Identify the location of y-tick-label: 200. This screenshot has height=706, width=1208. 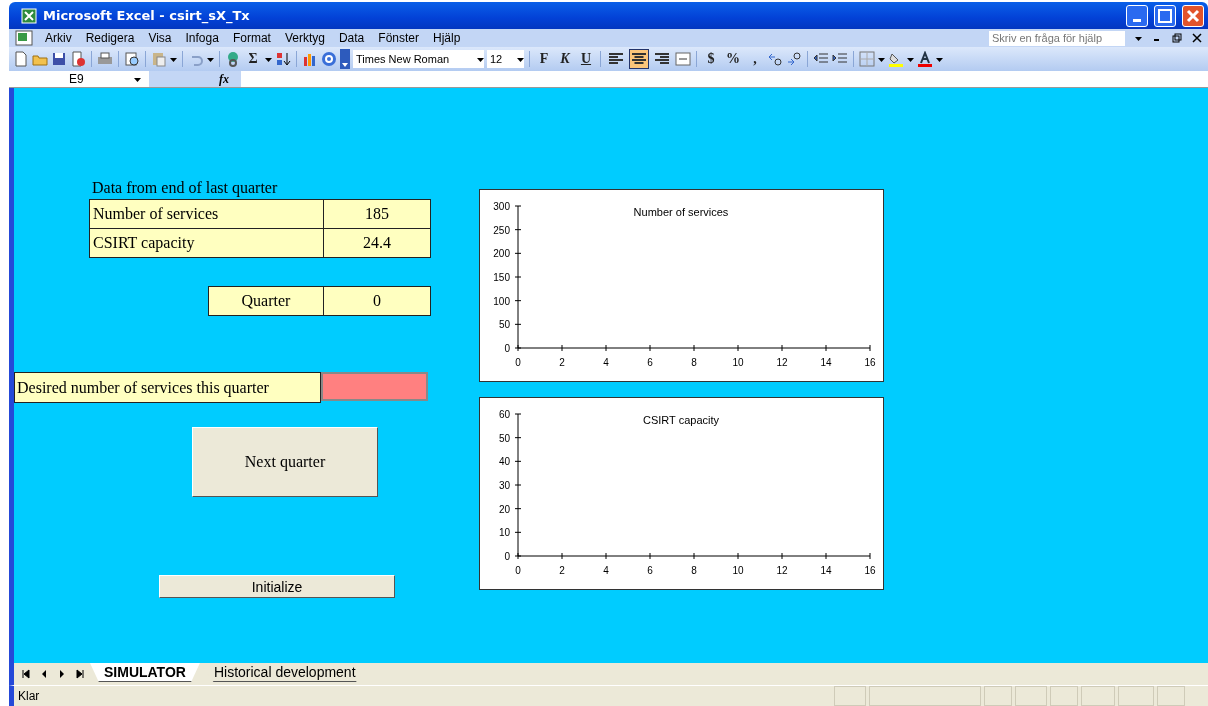
(501, 254).